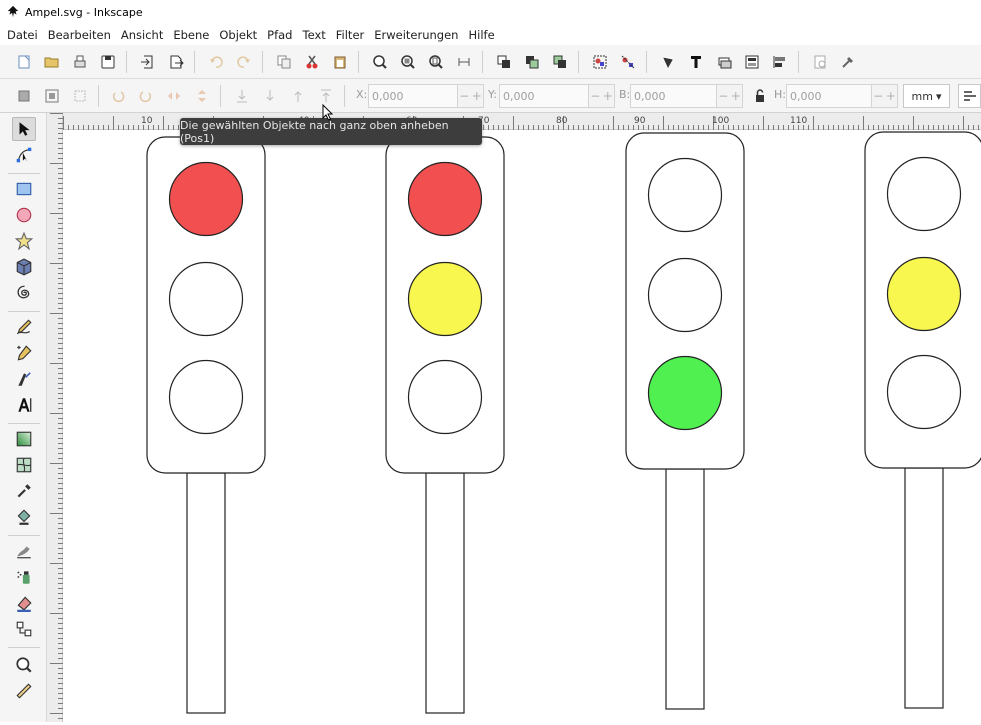 Image resolution: width=981 pixels, height=725 pixels. I want to click on dropper-tool-icon, so click(24, 491).